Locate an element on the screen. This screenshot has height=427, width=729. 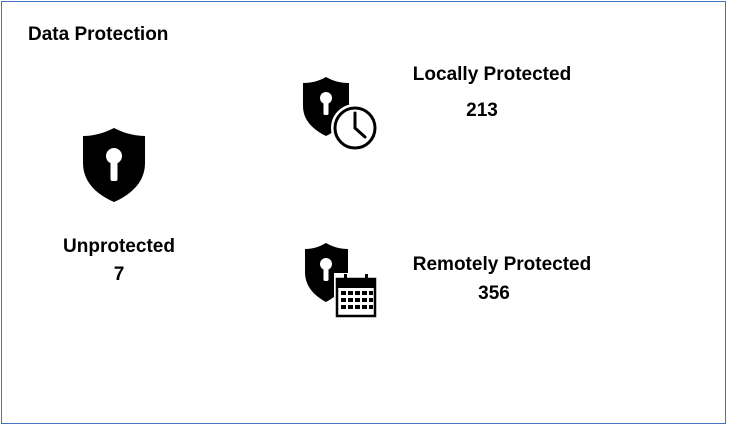
locally-protected-label: Locally Protected is located at coordinates (492, 74).